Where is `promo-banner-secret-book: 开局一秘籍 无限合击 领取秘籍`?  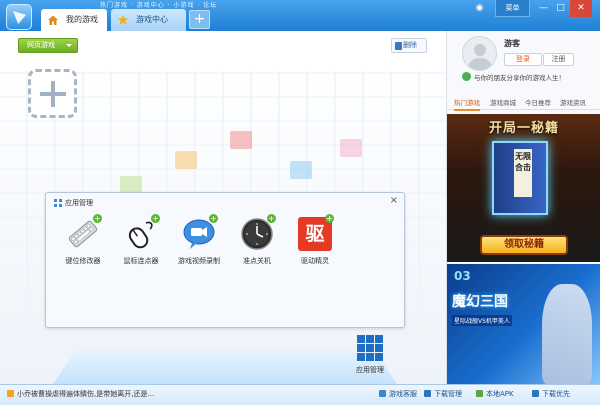 promo-banner-secret-book: 开局一秘籍 无限合击 领取秘籍 is located at coordinates (523, 188).